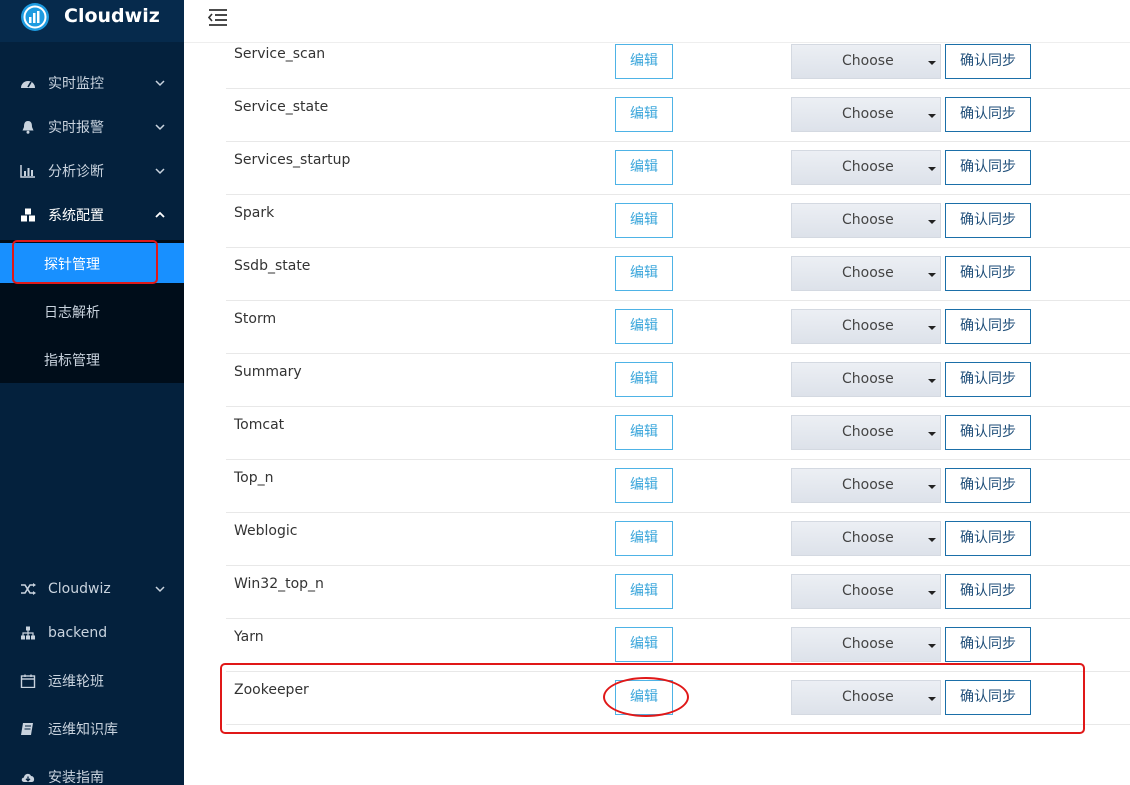  I want to click on probe-name: Storm, so click(255, 319).